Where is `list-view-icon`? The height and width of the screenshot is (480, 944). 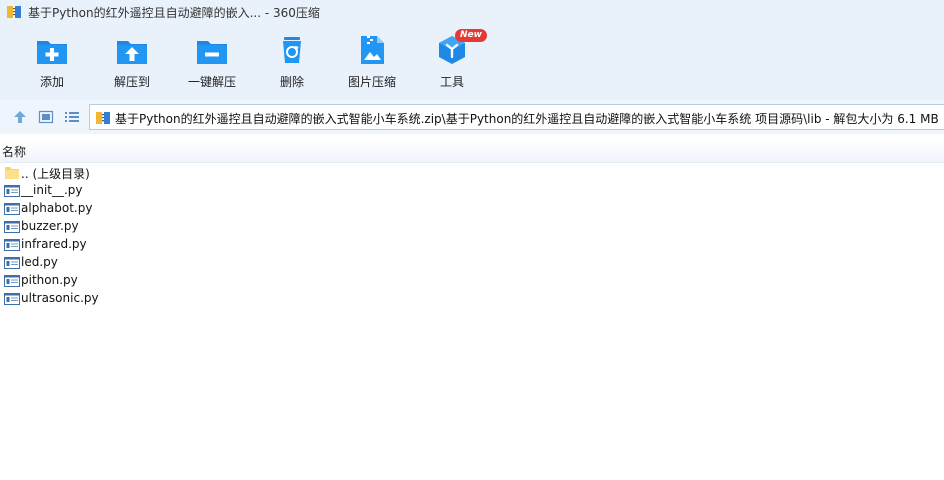 list-view-icon is located at coordinates (72, 117).